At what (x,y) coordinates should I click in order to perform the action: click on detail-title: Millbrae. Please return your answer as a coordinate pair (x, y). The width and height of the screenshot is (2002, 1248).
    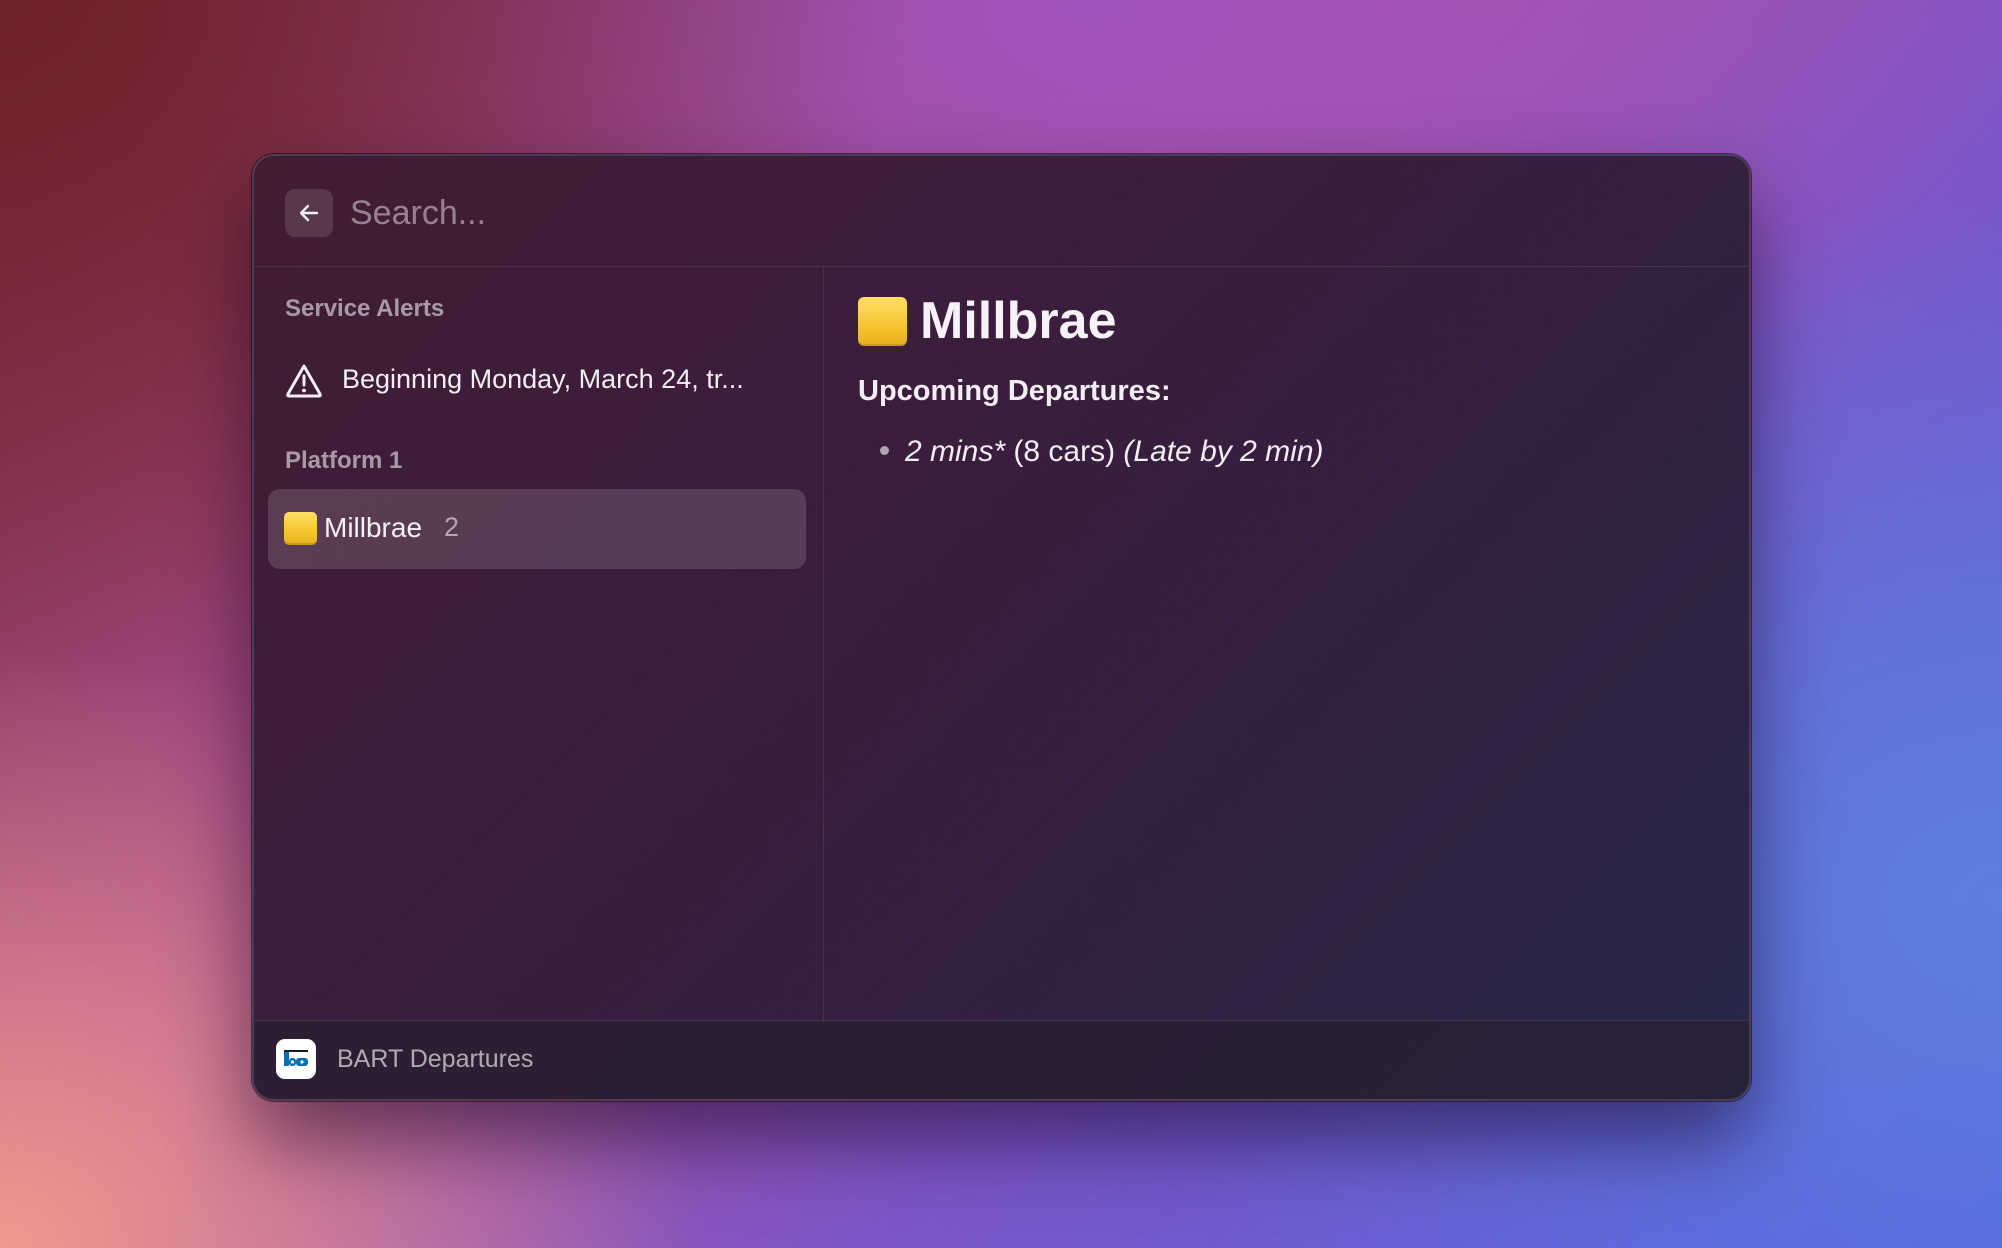
    Looking at the image, I should click on (1018, 321).